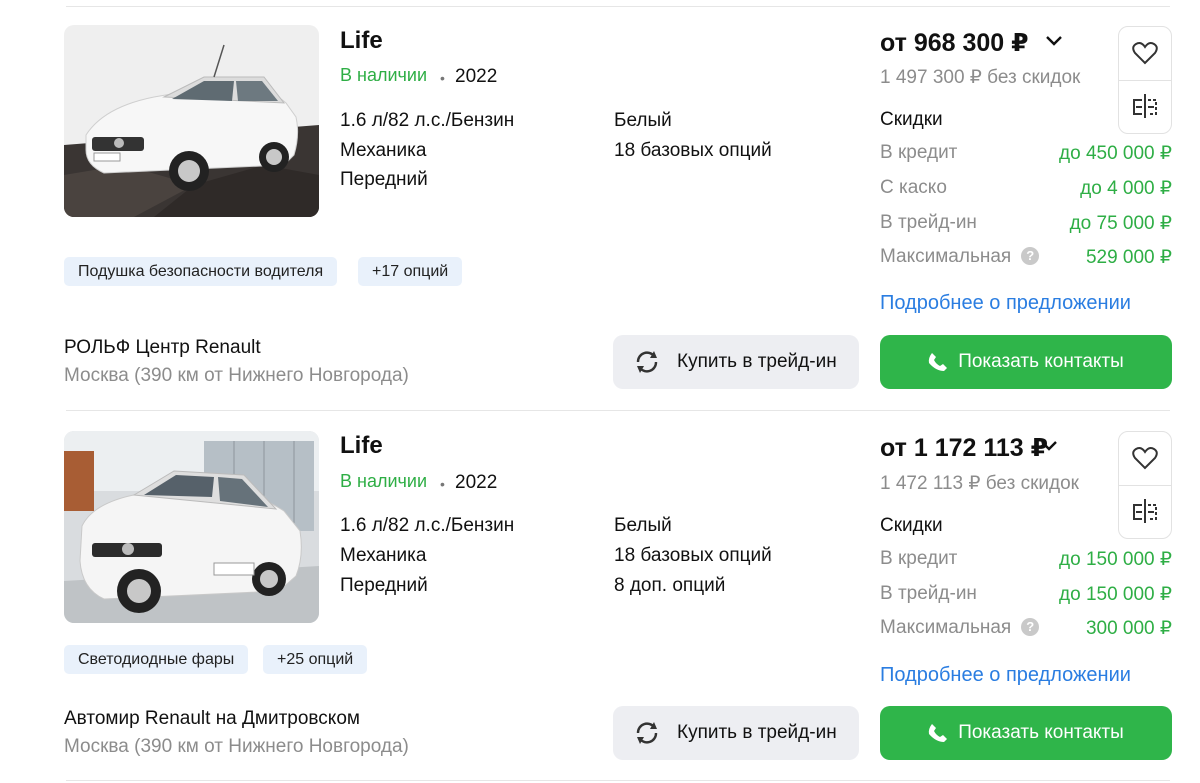  Describe the element at coordinates (162, 348) in the screenshot. I see `dealer-name: РОЛЬФ Центр Renault` at that location.